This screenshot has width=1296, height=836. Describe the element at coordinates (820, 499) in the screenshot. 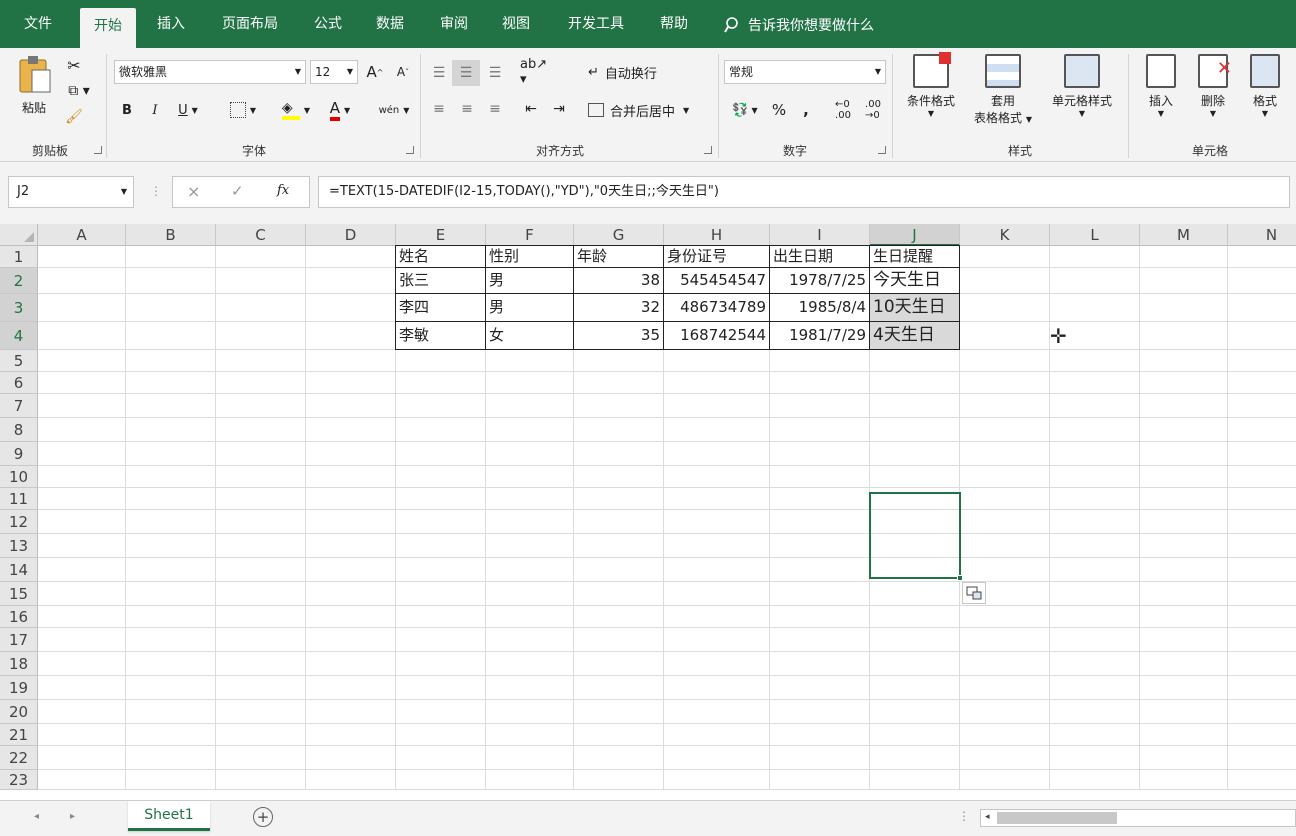

I see `cell-i11` at that location.